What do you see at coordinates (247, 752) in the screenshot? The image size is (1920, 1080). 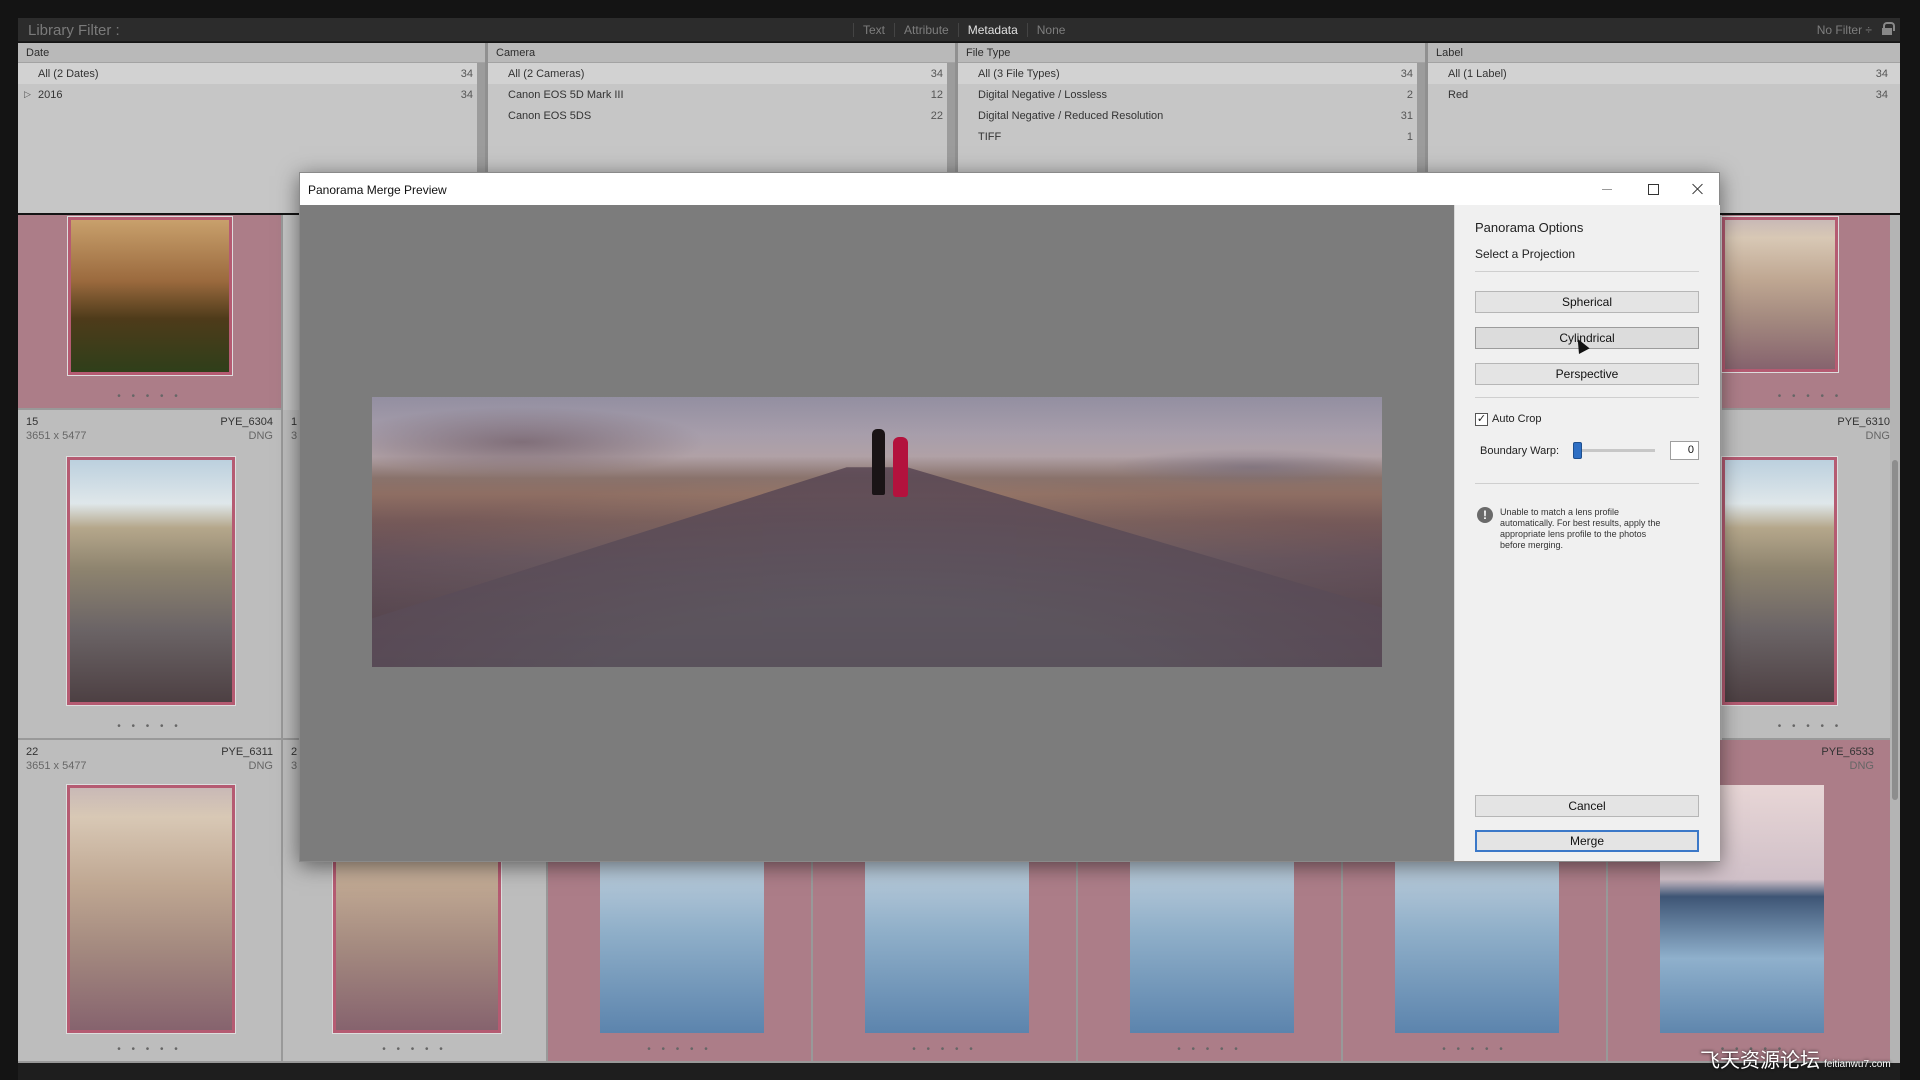 I see `cell-filename: PYE_6311` at bounding box center [247, 752].